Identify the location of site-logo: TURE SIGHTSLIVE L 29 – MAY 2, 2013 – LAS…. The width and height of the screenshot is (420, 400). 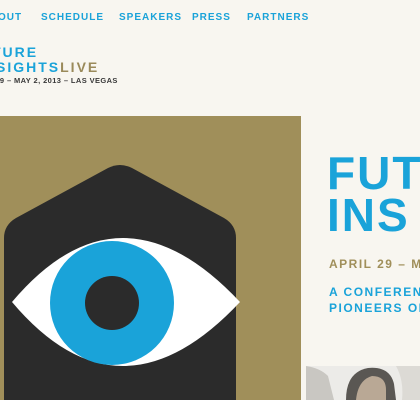
(100, 66).